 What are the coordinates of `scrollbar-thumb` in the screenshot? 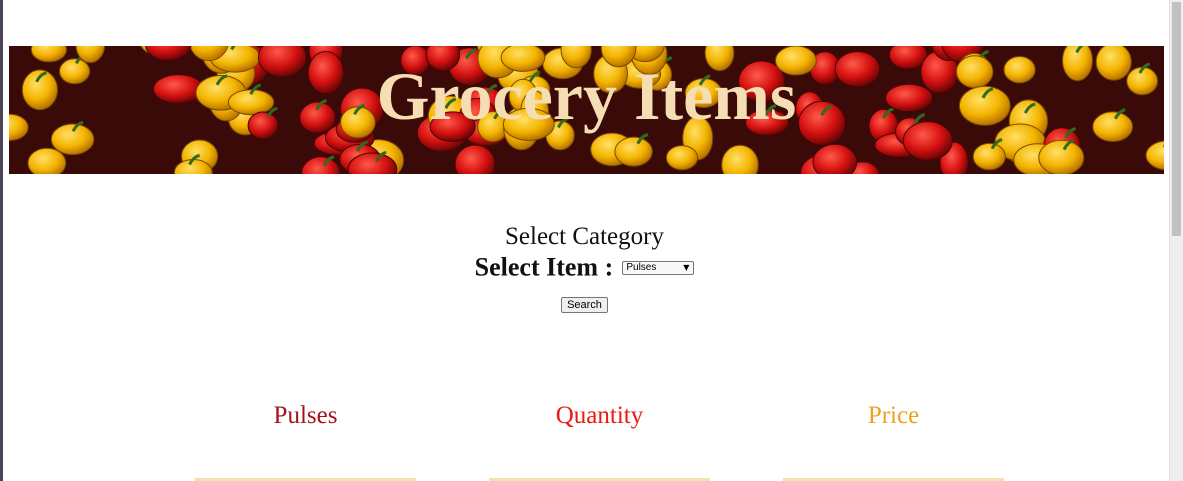 It's located at (1176, 119).